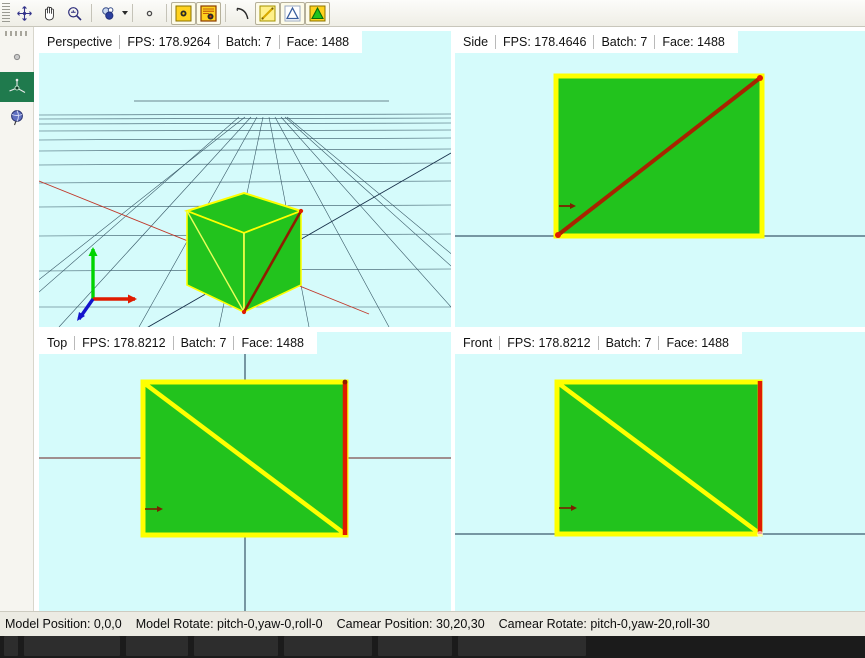  What do you see at coordinates (604, 624) in the screenshot?
I see `status-camera-rotate: Camear Rotate: pitch-0,yaw-20,roll-30` at bounding box center [604, 624].